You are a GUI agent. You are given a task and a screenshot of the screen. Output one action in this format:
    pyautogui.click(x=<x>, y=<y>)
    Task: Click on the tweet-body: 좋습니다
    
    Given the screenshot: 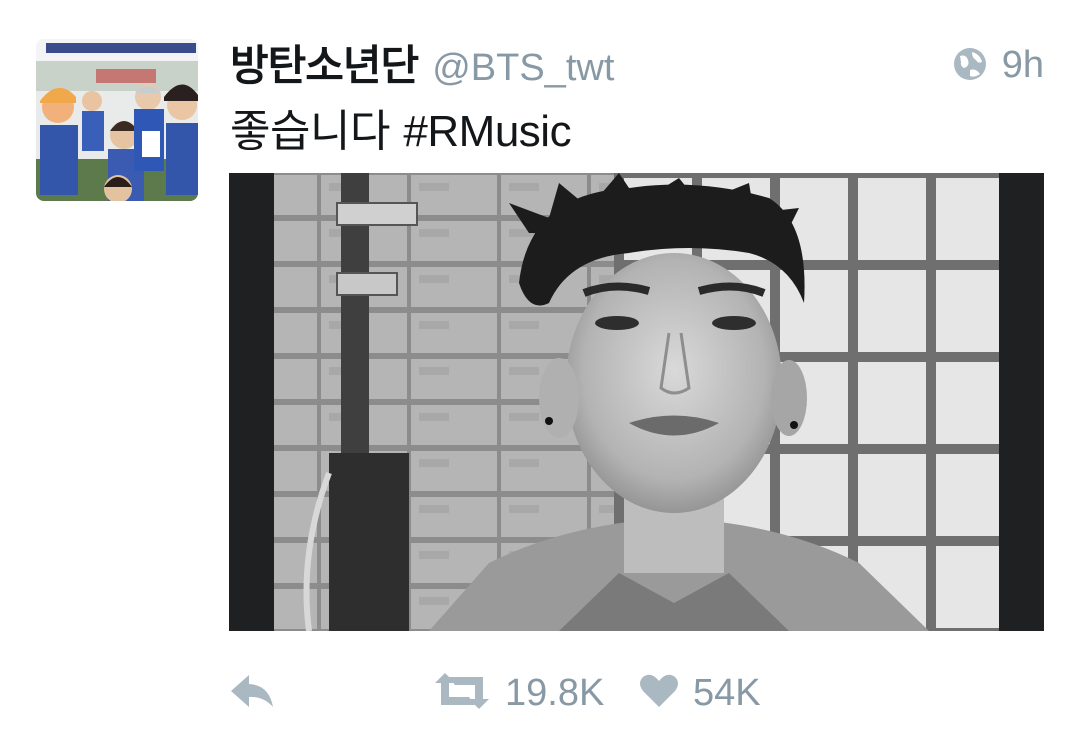 What is the action you would take?
    pyautogui.click(x=310, y=131)
    